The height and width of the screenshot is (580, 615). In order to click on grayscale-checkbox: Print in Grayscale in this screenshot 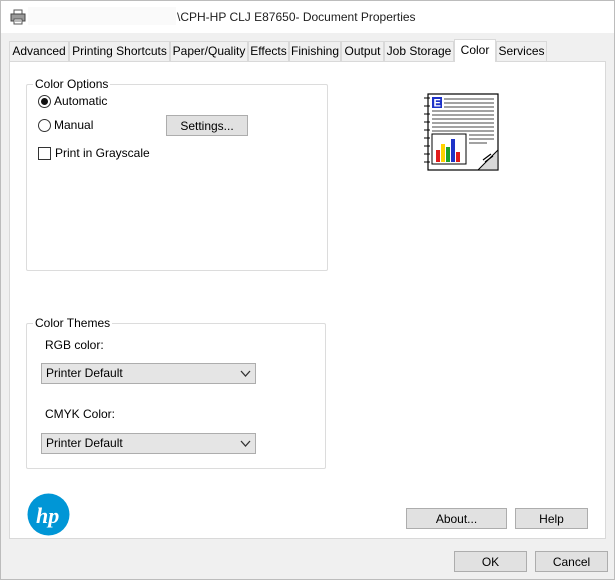, I will do `click(94, 153)`.